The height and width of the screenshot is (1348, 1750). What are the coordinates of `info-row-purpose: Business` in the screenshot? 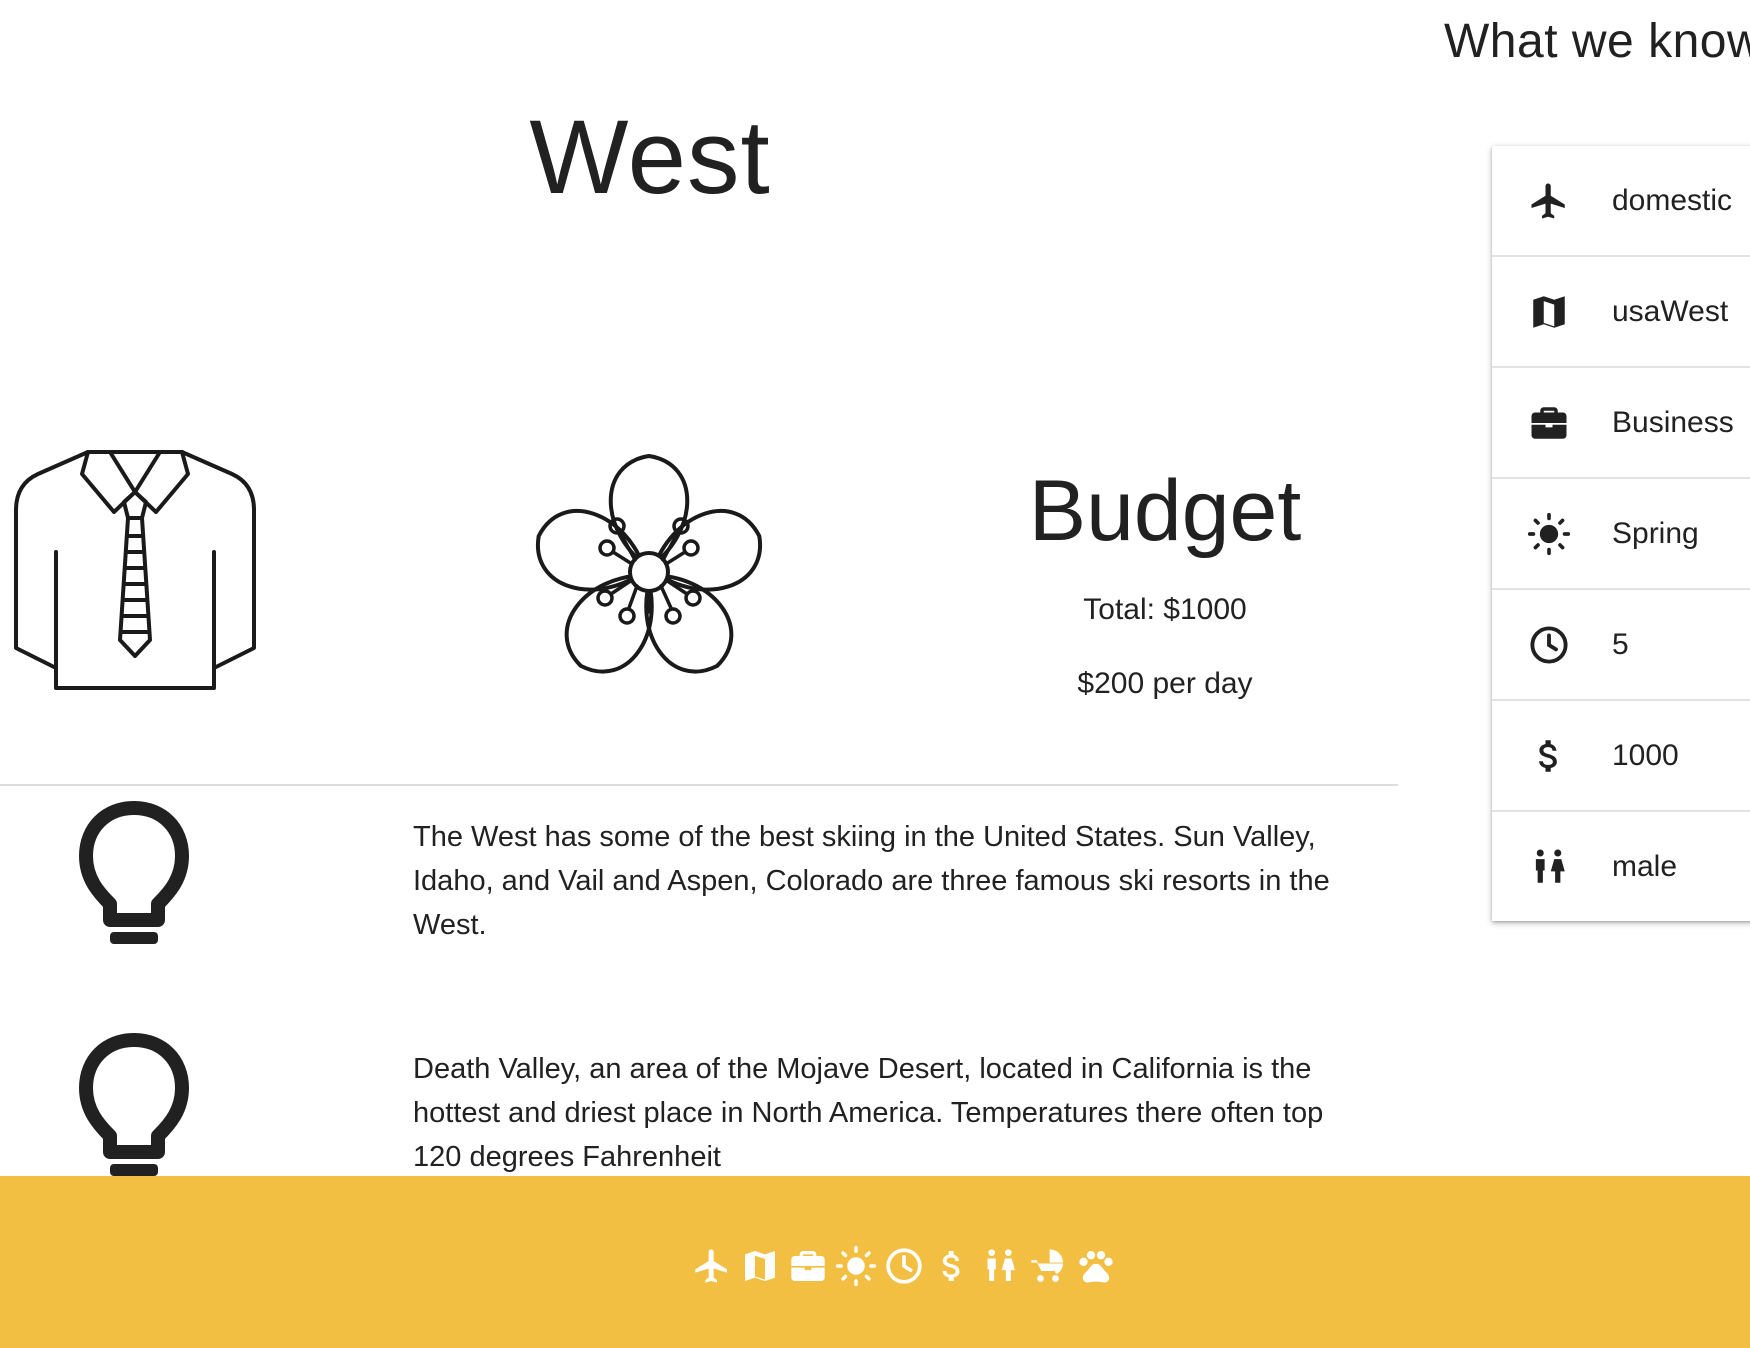 It's located at (1621, 423).